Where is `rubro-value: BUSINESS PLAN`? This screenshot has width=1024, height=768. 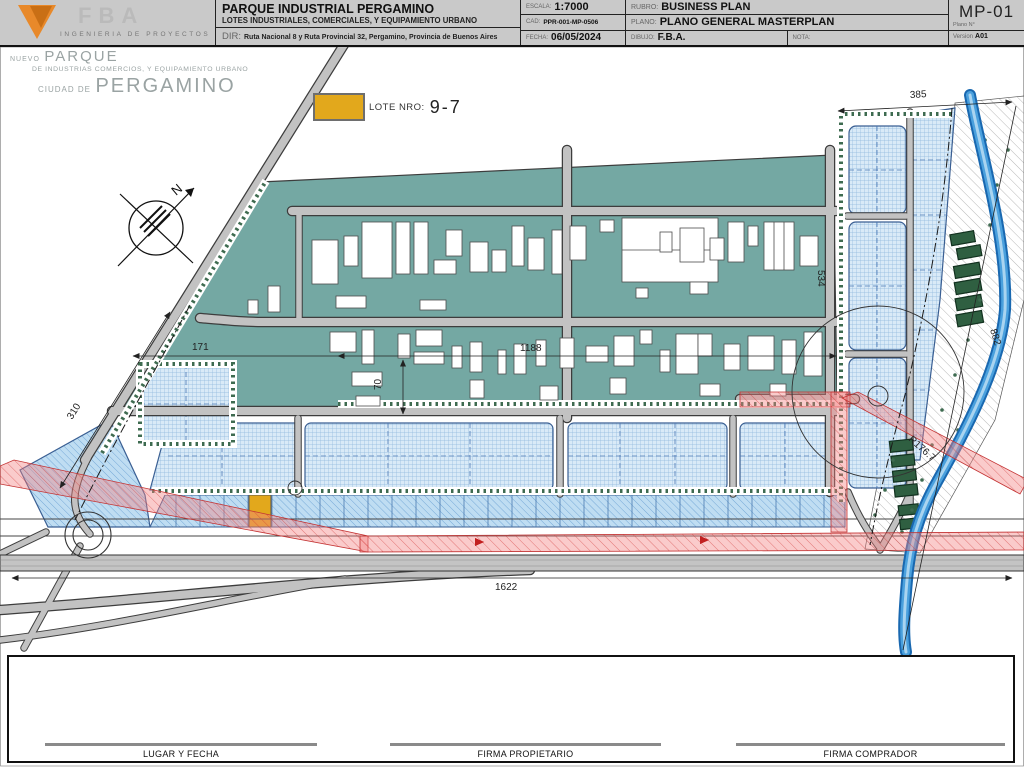
rubro-value: BUSINESS PLAN is located at coordinates (706, 7).